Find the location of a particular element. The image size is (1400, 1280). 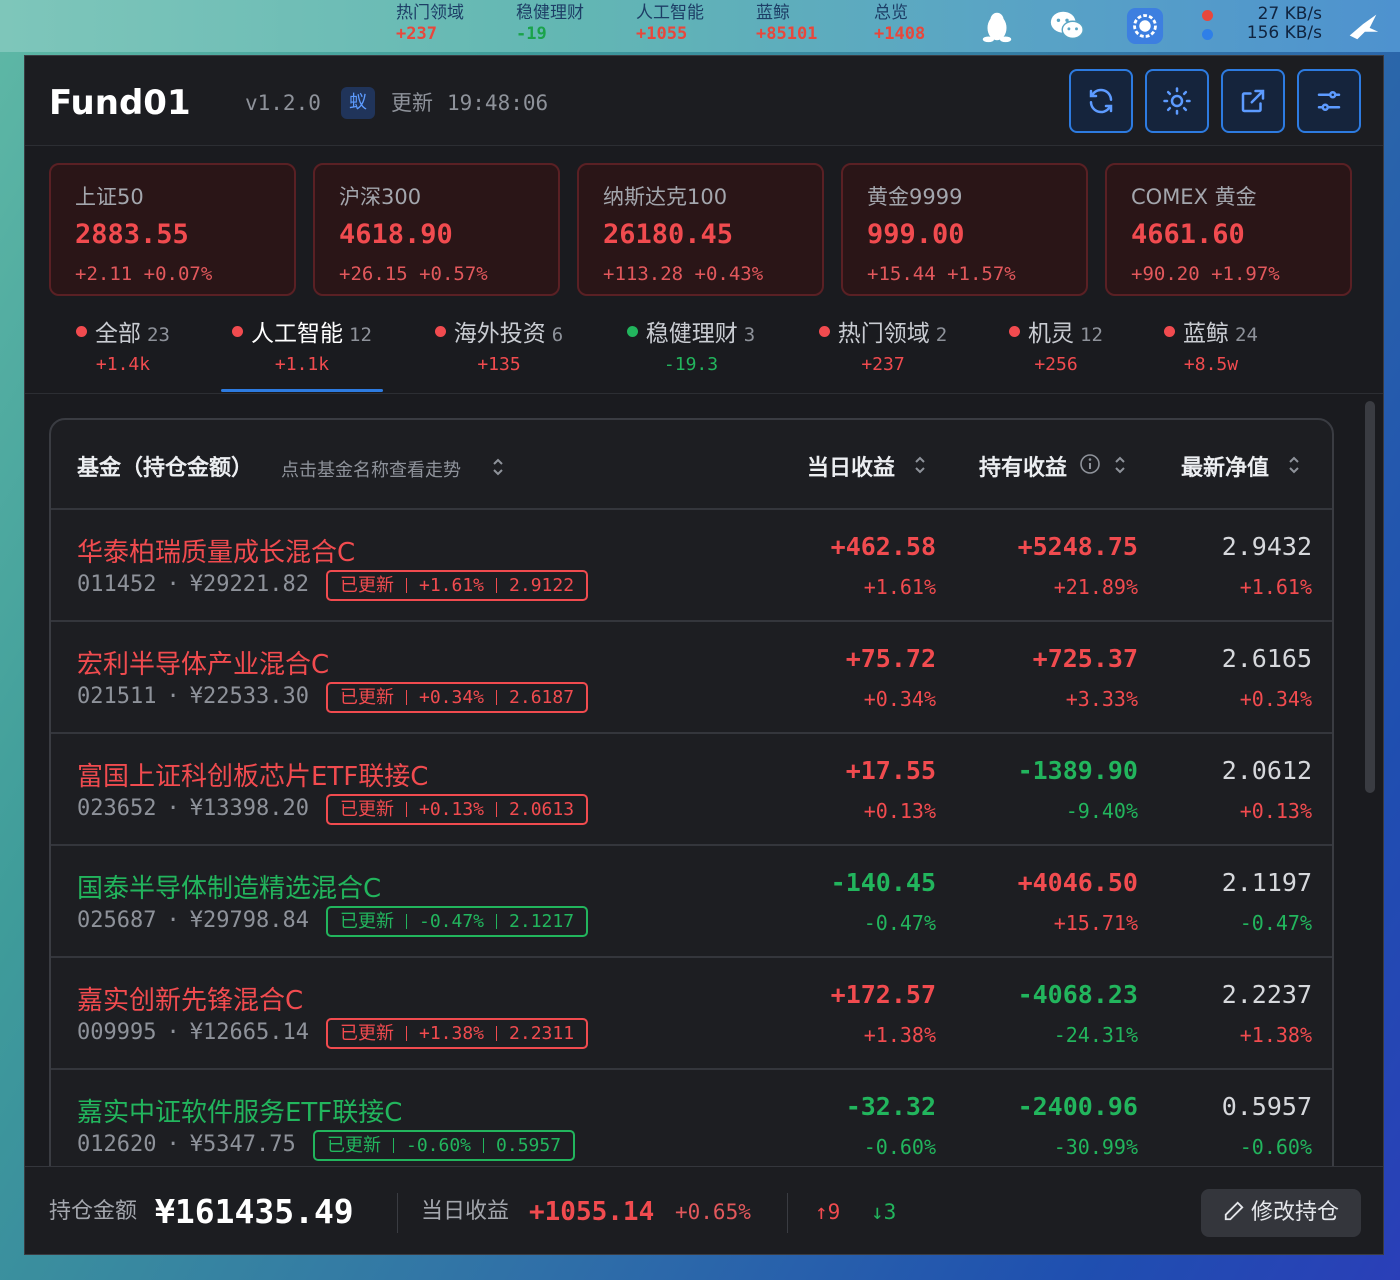

col-daily-header: 当日收益 is located at coordinates (851, 466).